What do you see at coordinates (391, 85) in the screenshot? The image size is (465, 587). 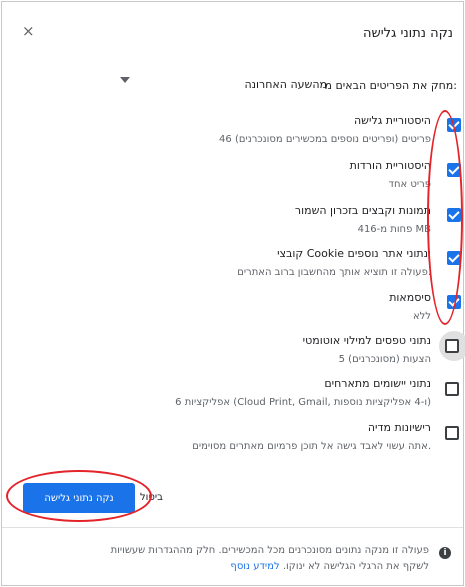 I see `time-range-label: מחק את הפריטים הבאים מ:` at bounding box center [391, 85].